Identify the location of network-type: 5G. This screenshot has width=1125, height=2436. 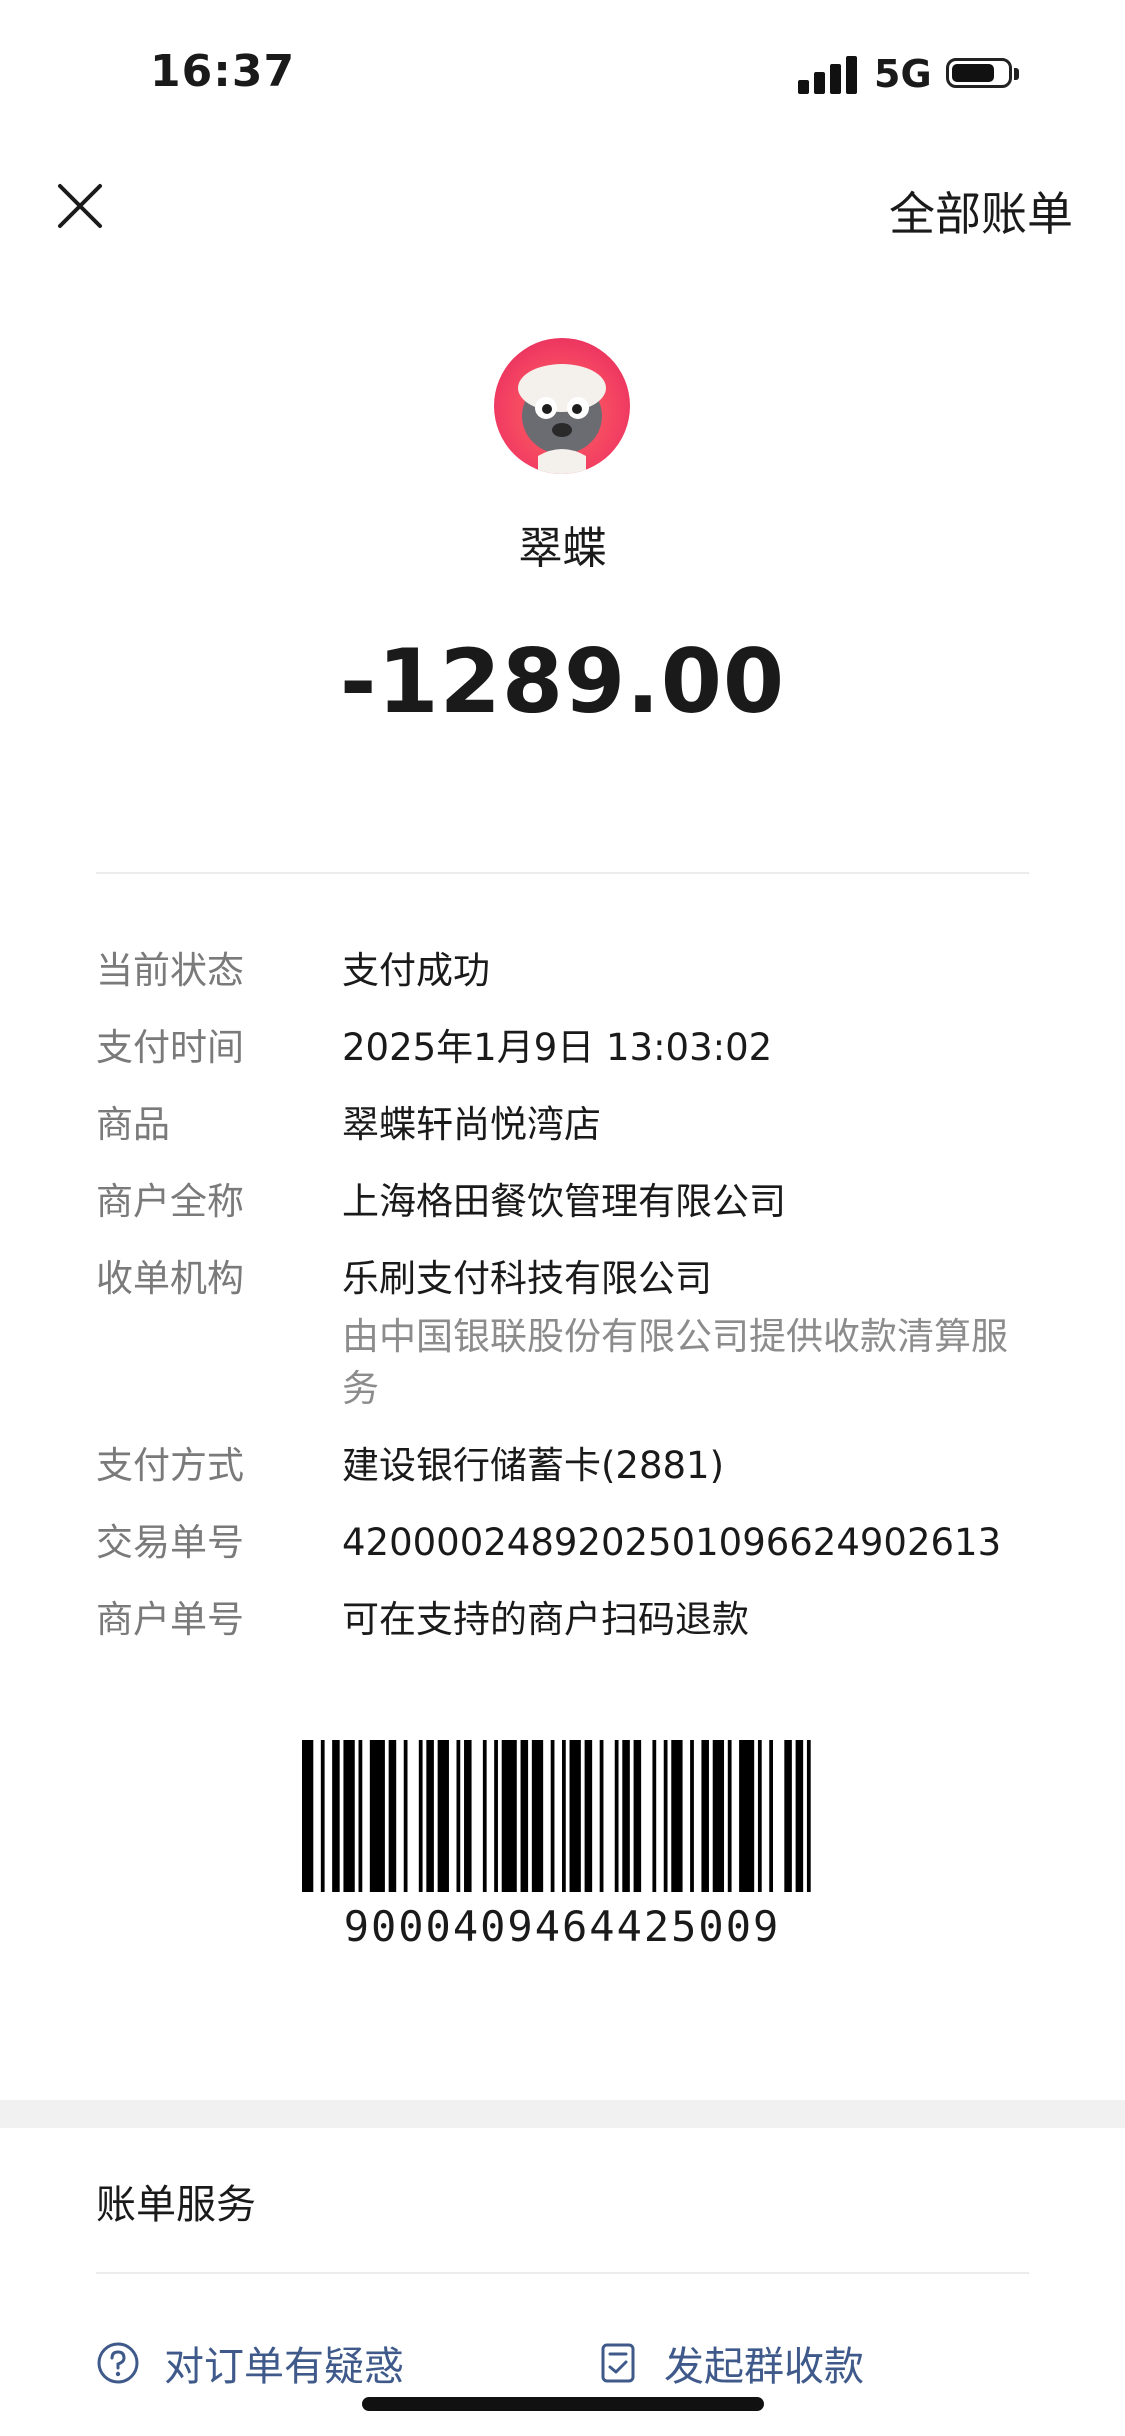
(903, 74).